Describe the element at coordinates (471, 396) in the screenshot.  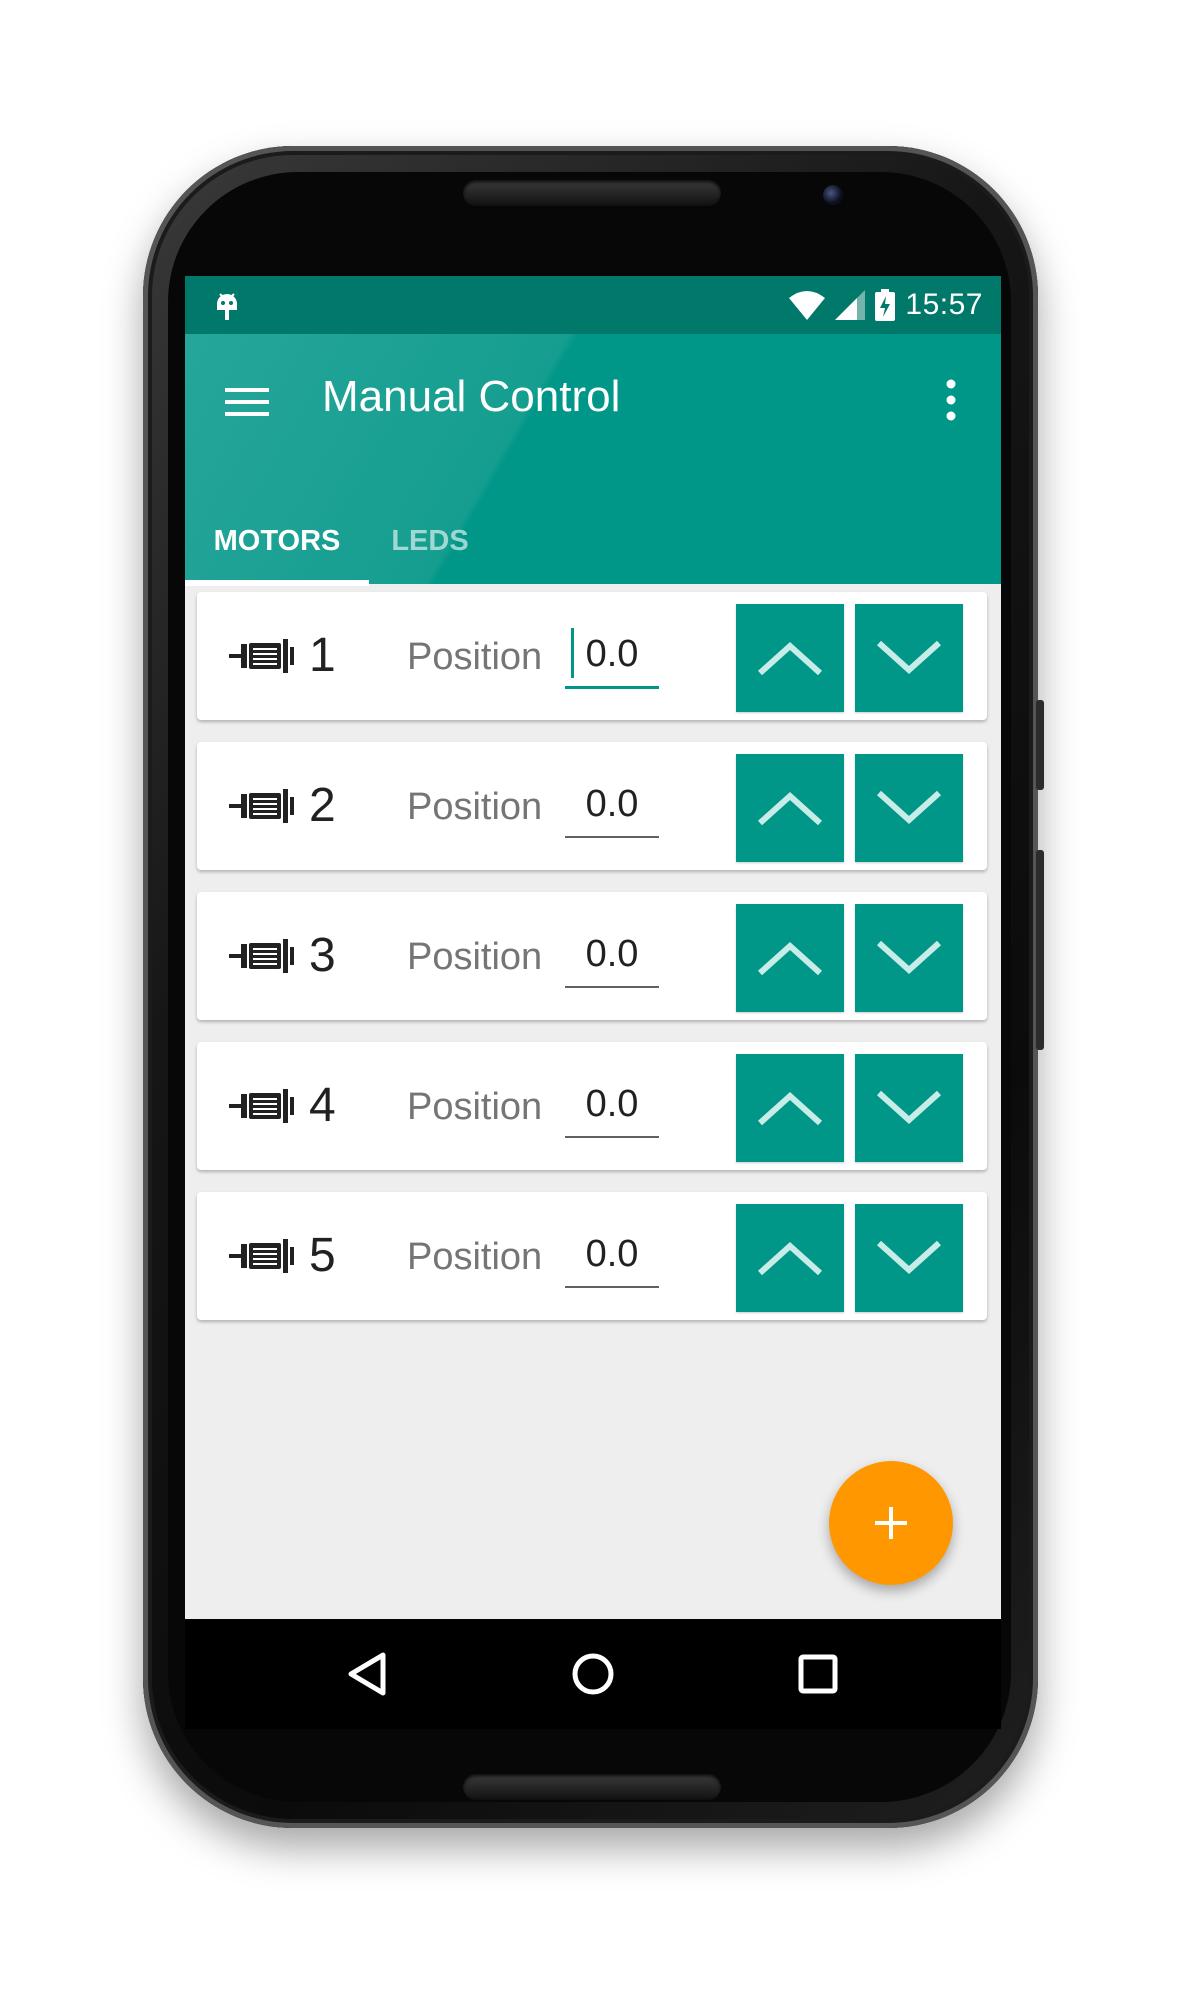
I see `page-title: Manual Control` at that location.